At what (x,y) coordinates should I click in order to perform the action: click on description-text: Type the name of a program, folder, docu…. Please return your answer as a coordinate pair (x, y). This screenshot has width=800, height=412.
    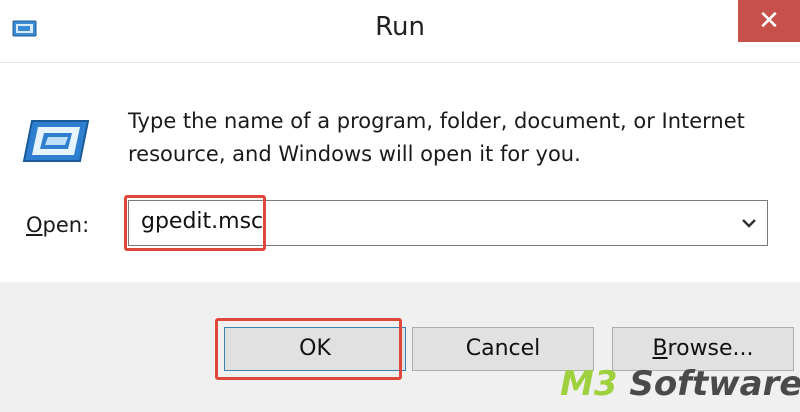
    Looking at the image, I should click on (436, 137).